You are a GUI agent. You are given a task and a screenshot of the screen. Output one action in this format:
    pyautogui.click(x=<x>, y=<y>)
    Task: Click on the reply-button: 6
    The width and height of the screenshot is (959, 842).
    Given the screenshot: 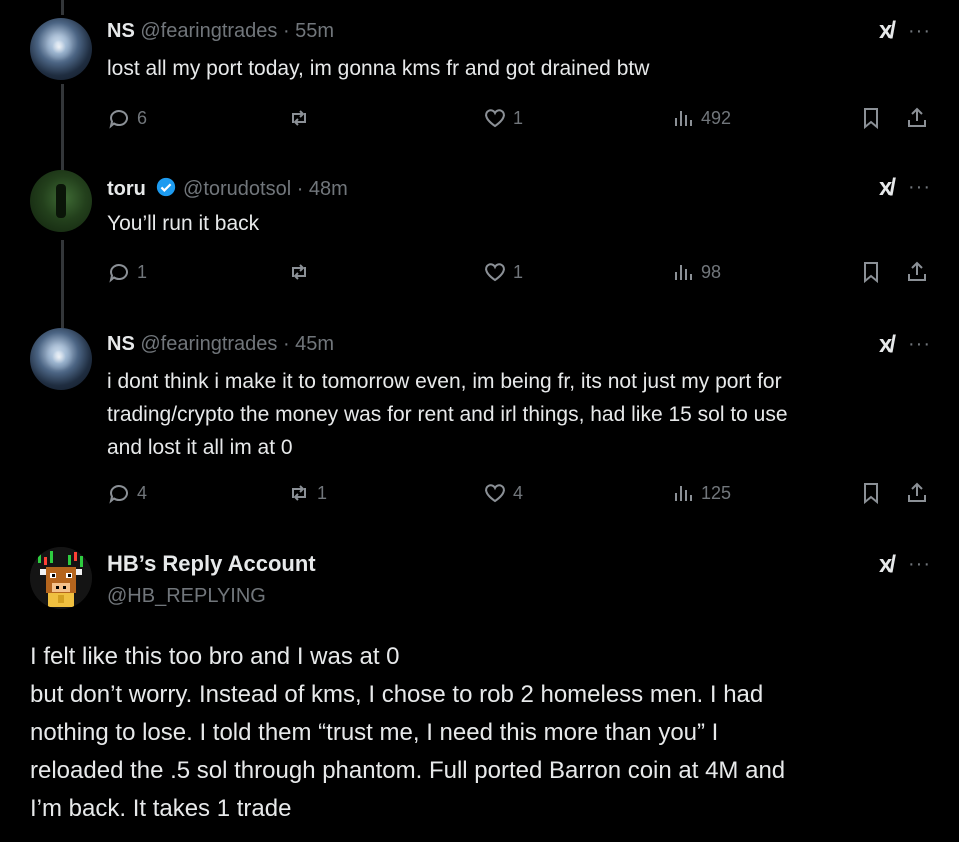 What is the action you would take?
    pyautogui.click(x=127, y=118)
    